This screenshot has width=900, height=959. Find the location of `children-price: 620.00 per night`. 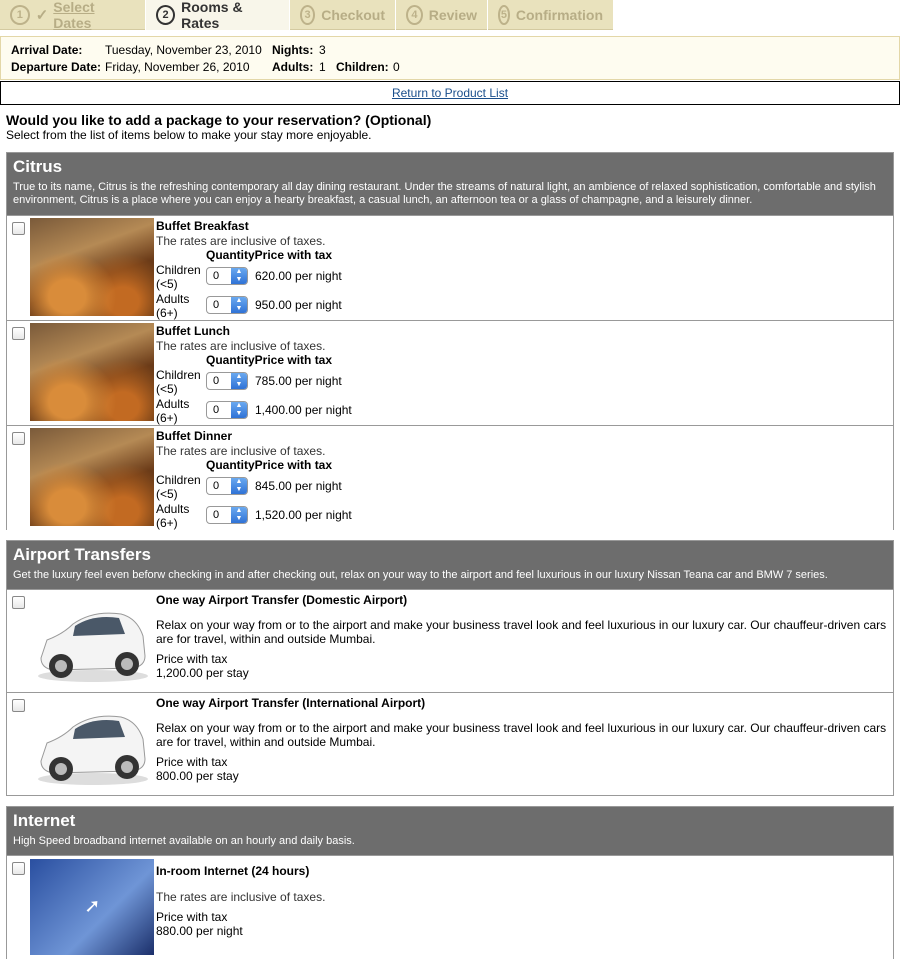

children-price: 620.00 per night is located at coordinates (298, 276).